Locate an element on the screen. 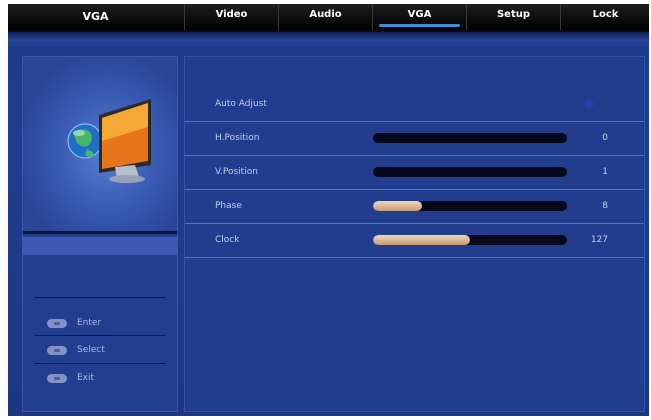 The image size is (651, 420). select-key-icon is located at coordinates (57, 350).